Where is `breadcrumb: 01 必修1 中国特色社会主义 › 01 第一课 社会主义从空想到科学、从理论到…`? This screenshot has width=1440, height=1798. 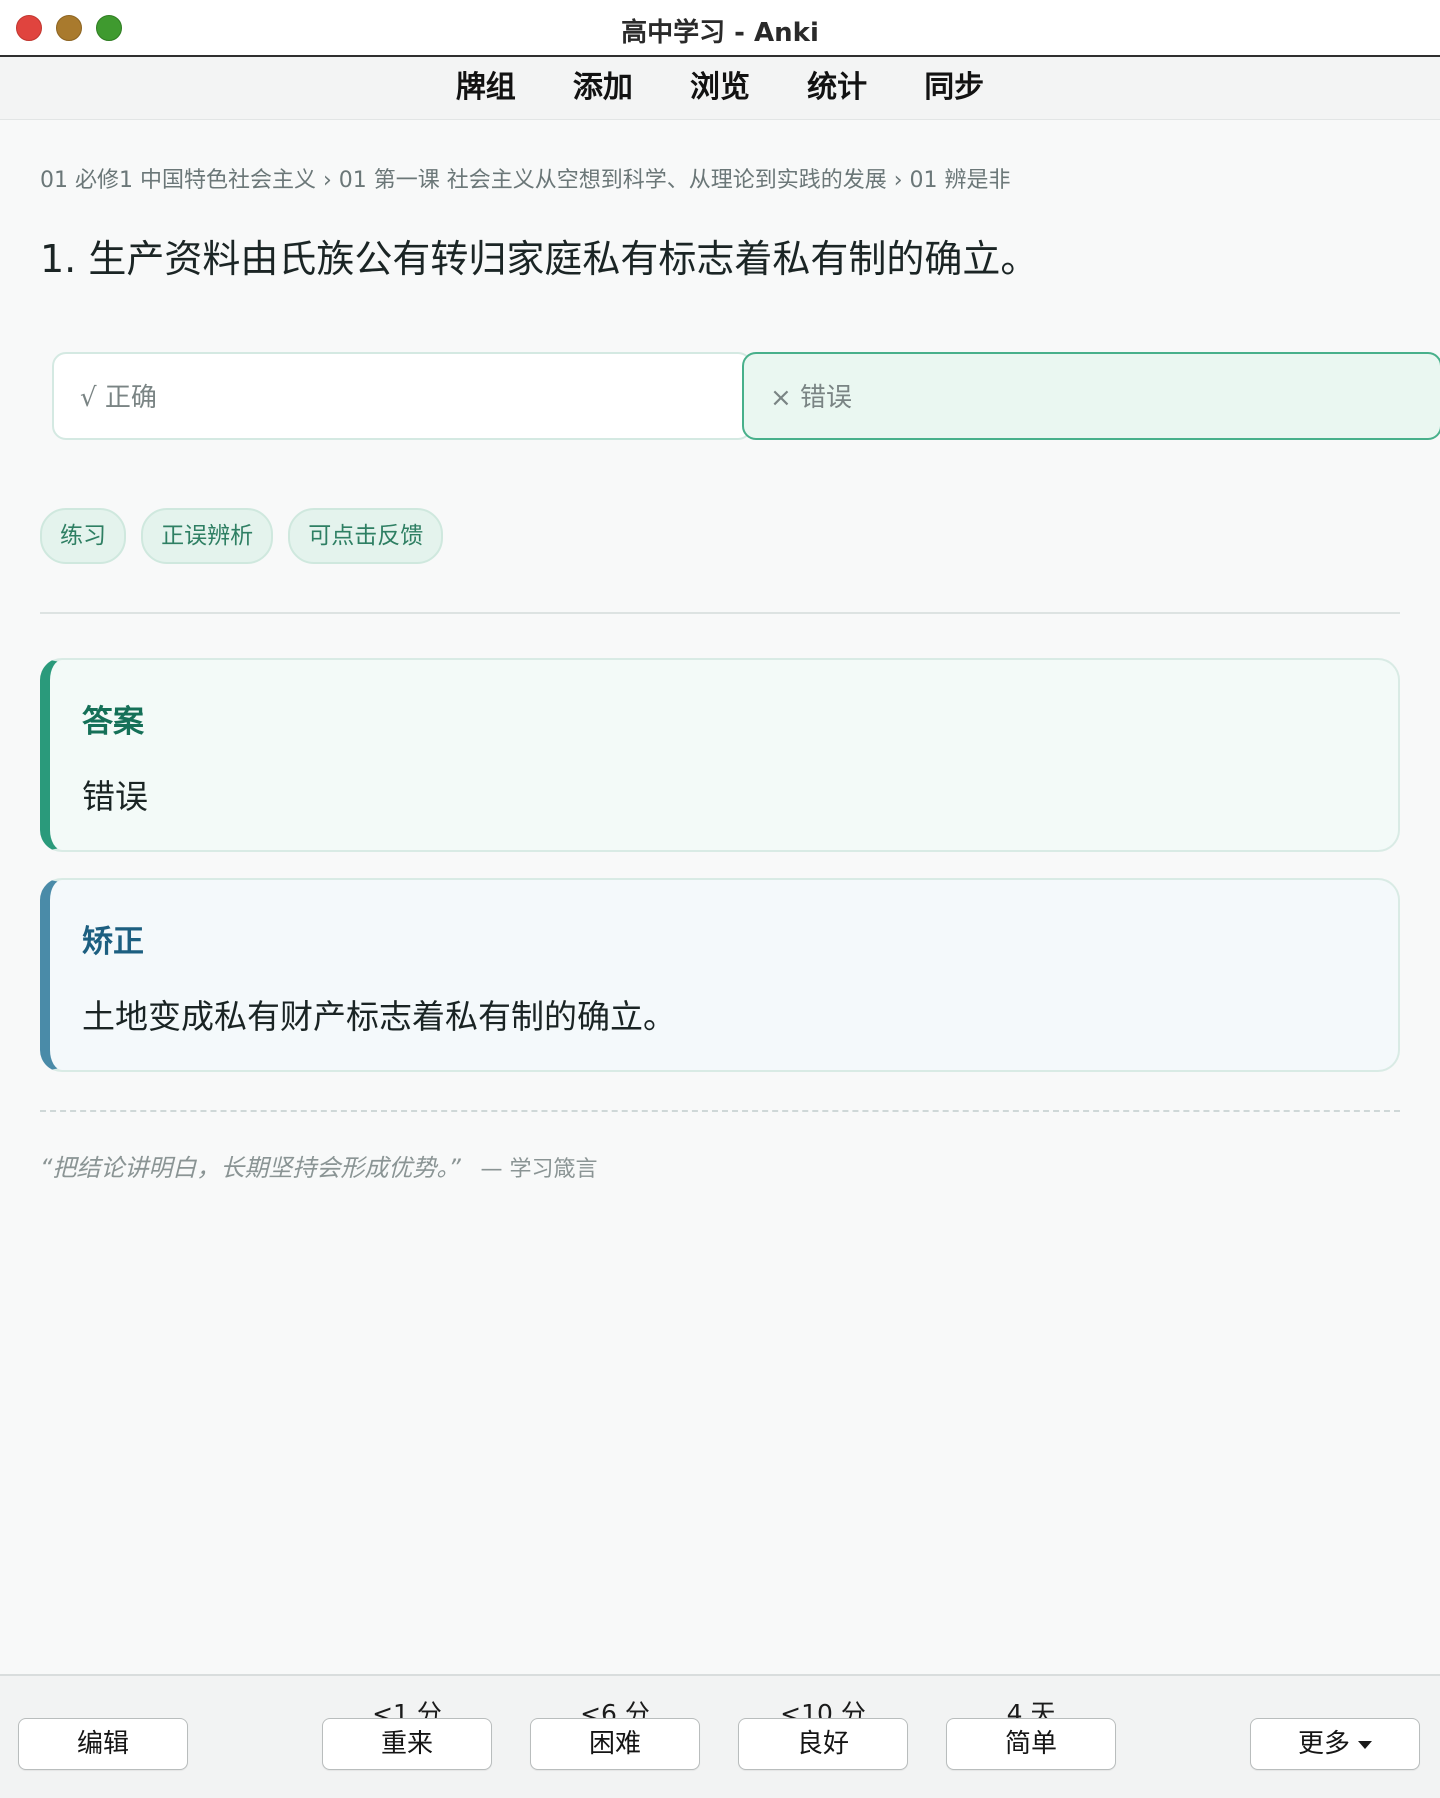 breadcrumb: 01 必修1 中国特色社会主义 › 01 第一课 社会主义从空想到科学、从理论到… is located at coordinates (525, 180).